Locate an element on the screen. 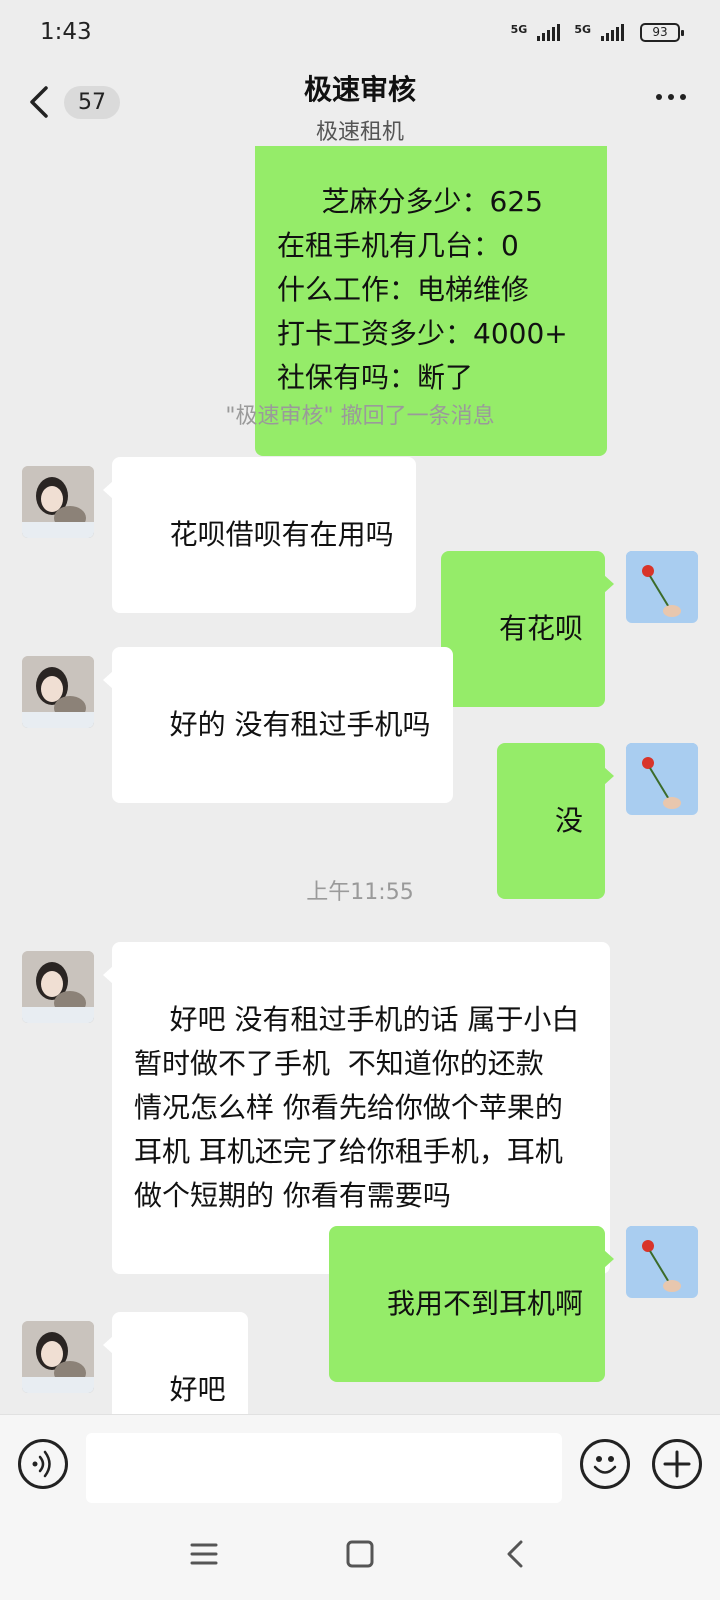  timestamp: 上午11:55 is located at coordinates (360, 892).